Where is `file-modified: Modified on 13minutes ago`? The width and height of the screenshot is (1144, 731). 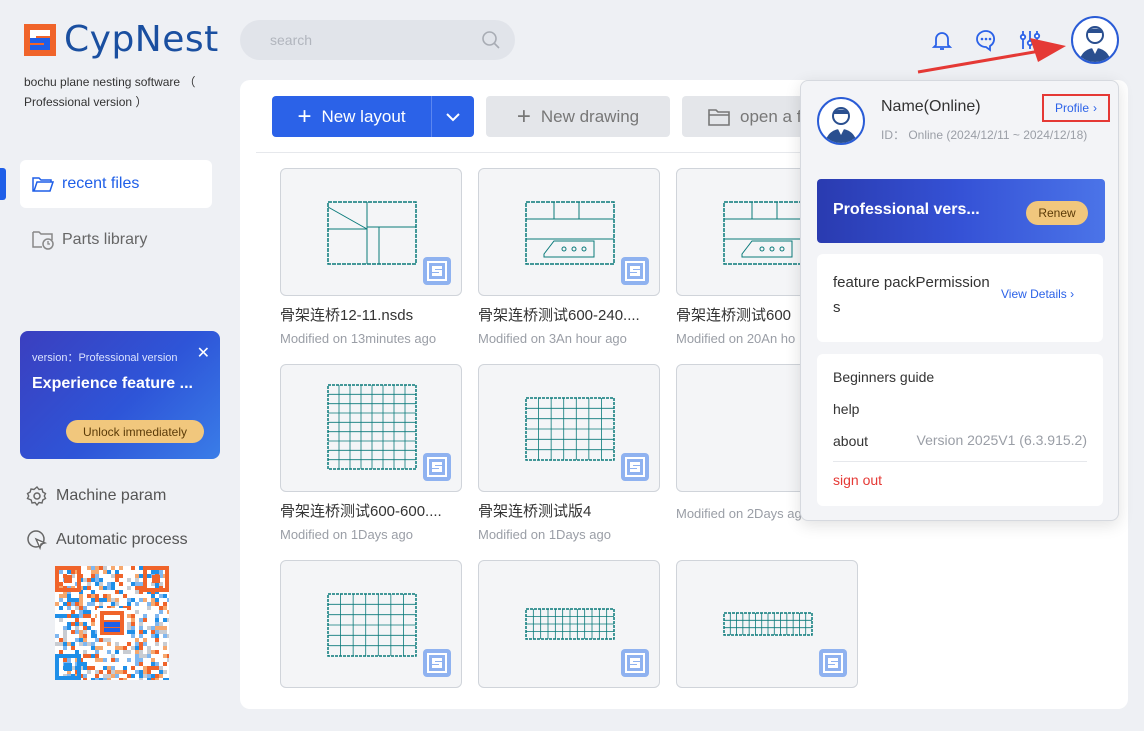
file-modified: Modified on 13minutes ago is located at coordinates (358, 338).